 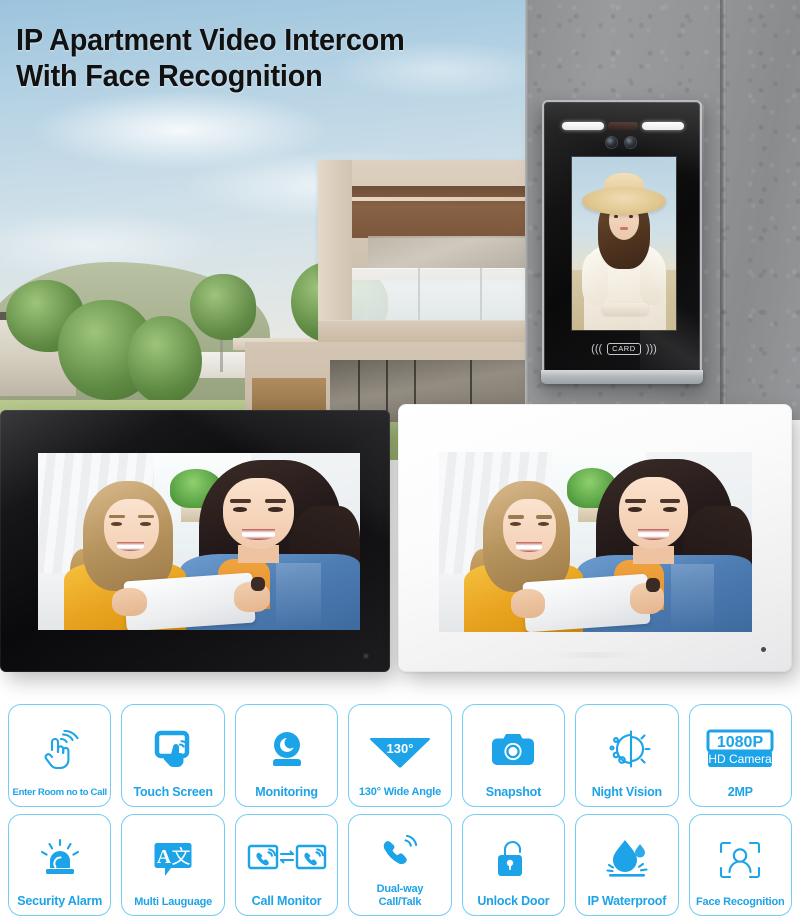 I want to click on feature-label: Dual-way Call/Talk, so click(x=400, y=895).